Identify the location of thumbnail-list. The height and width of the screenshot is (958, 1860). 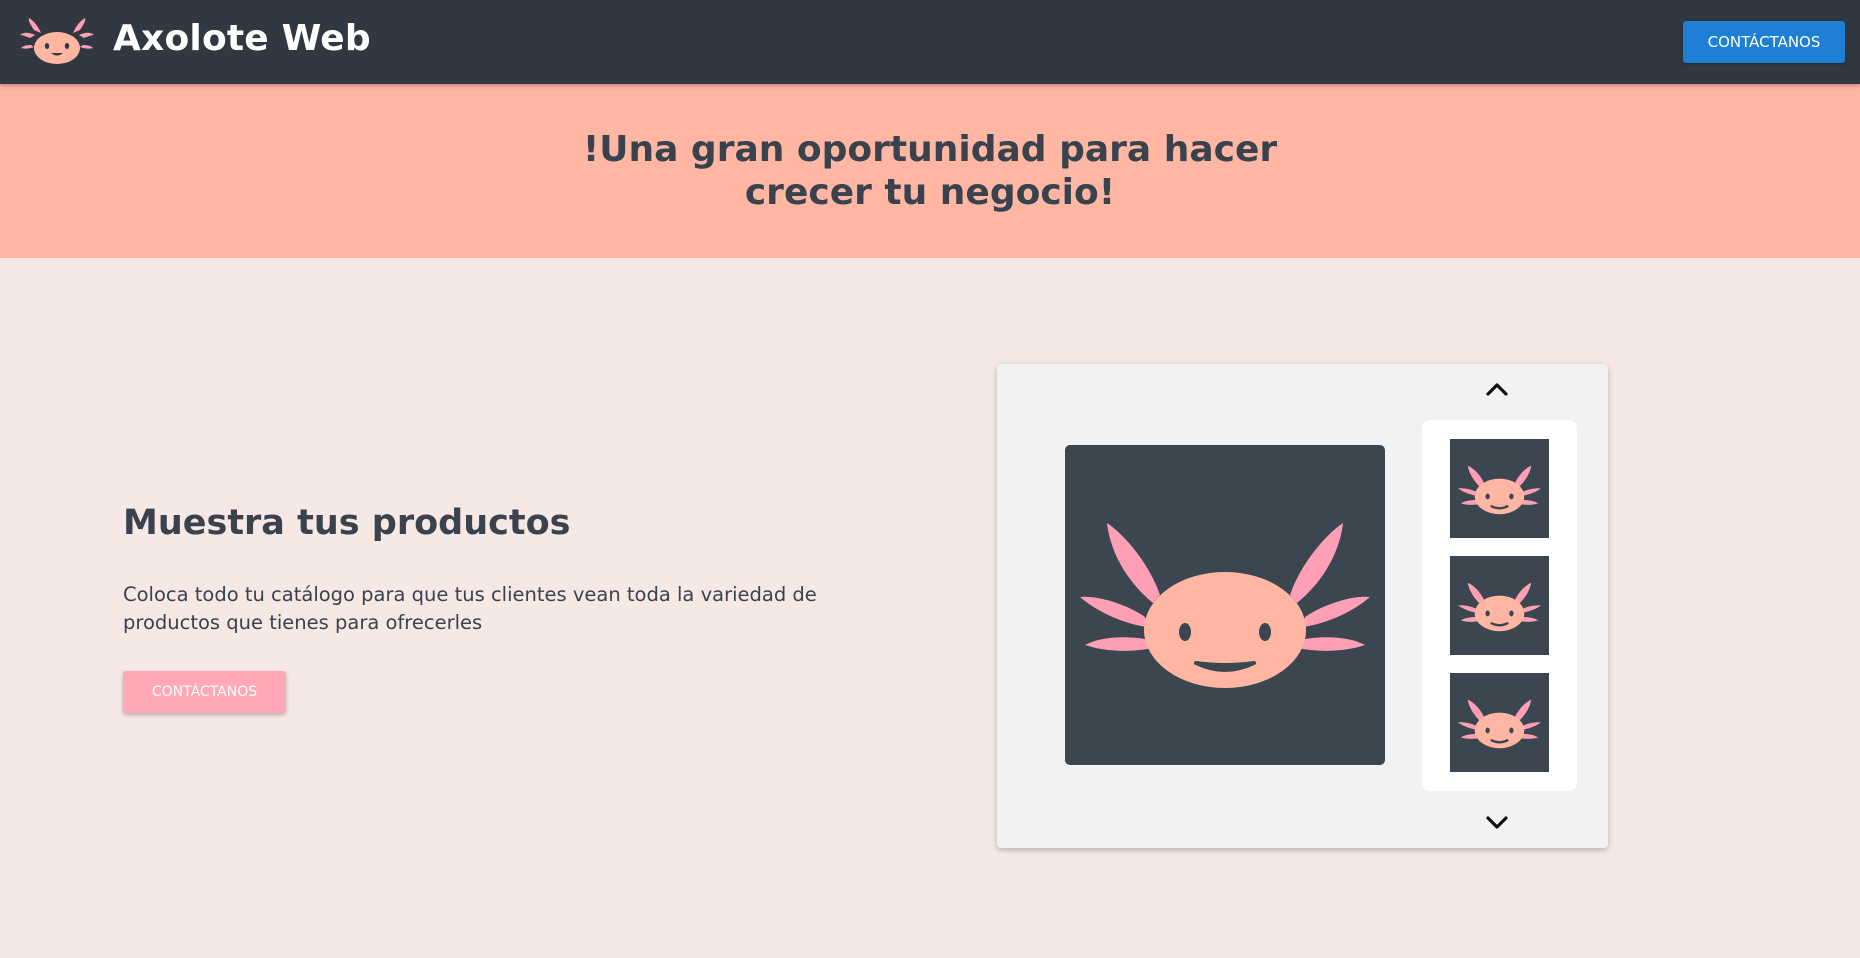
(1499, 605).